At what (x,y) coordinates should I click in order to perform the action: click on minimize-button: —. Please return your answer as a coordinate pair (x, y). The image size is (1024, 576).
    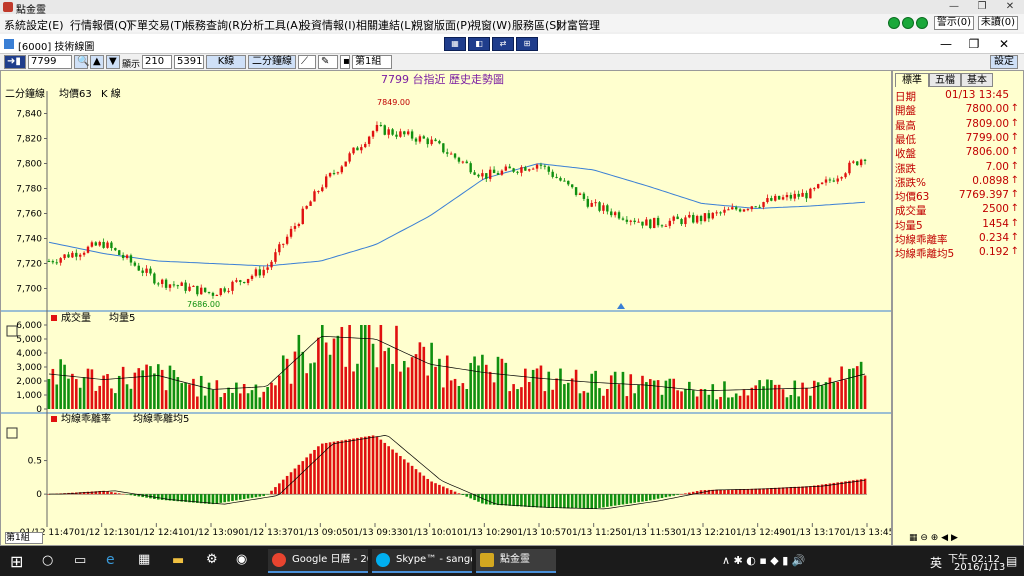
    Looking at the image, I should click on (954, 7).